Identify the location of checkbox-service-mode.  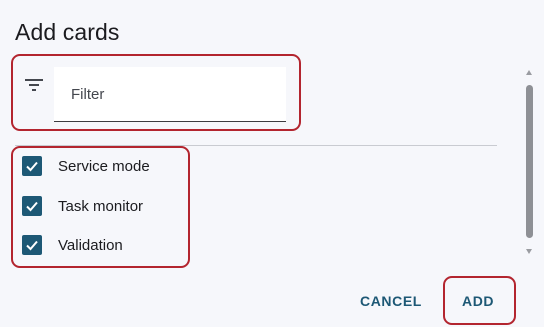
(32, 166).